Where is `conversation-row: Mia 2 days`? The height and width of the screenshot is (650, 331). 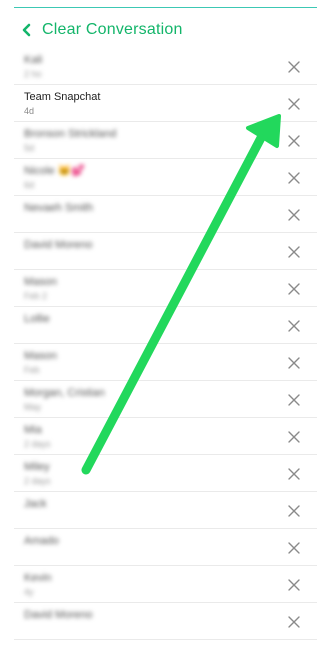 conversation-row: Mia 2 days is located at coordinates (165, 436).